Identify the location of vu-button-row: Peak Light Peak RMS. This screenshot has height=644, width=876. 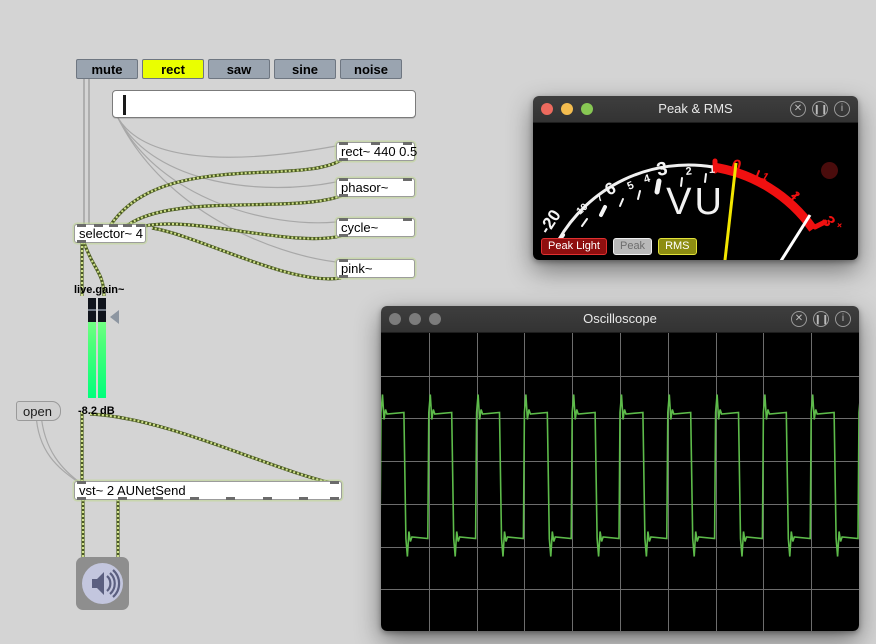
(619, 246).